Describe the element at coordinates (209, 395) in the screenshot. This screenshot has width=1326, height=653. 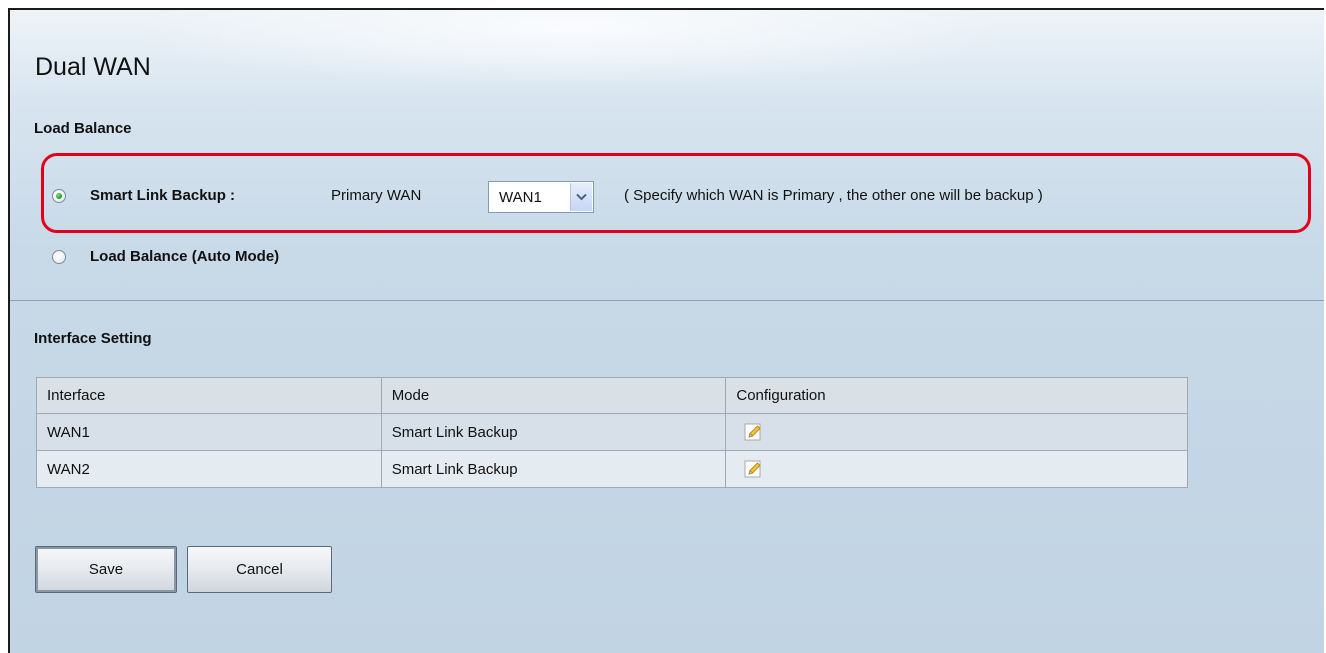
I see `column-header-interface: Interface` at that location.